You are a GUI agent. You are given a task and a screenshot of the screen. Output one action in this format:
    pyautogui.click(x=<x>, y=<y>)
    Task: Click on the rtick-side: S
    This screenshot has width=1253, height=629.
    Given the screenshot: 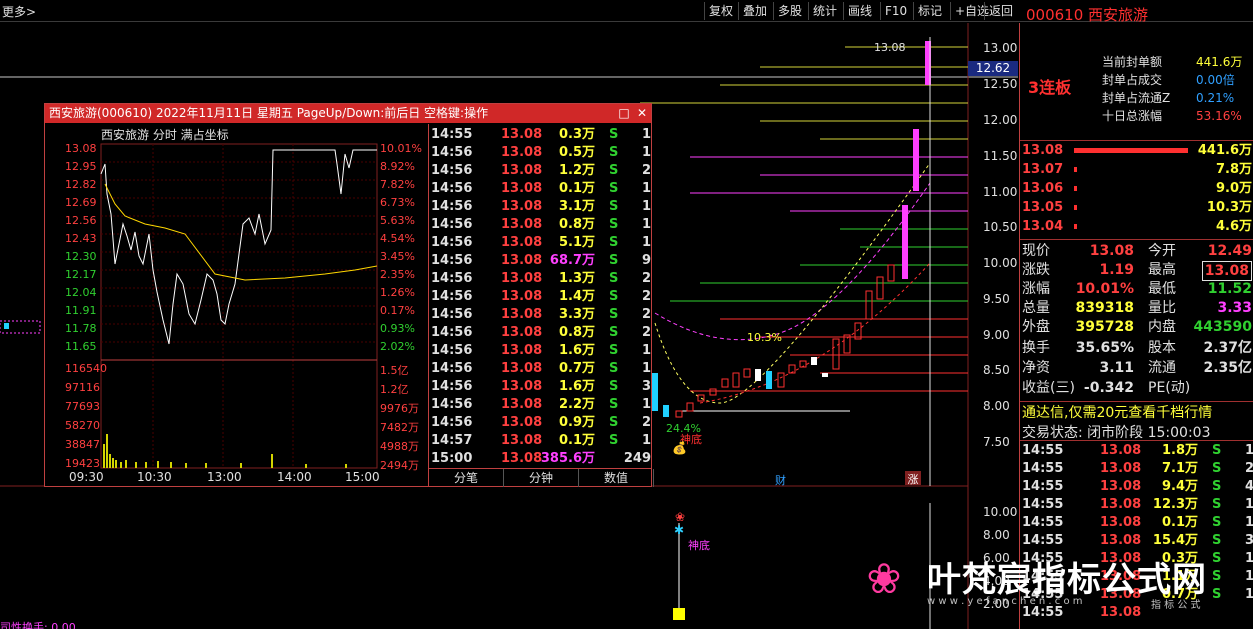 What is the action you would take?
    pyautogui.click(x=1217, y=450)
    